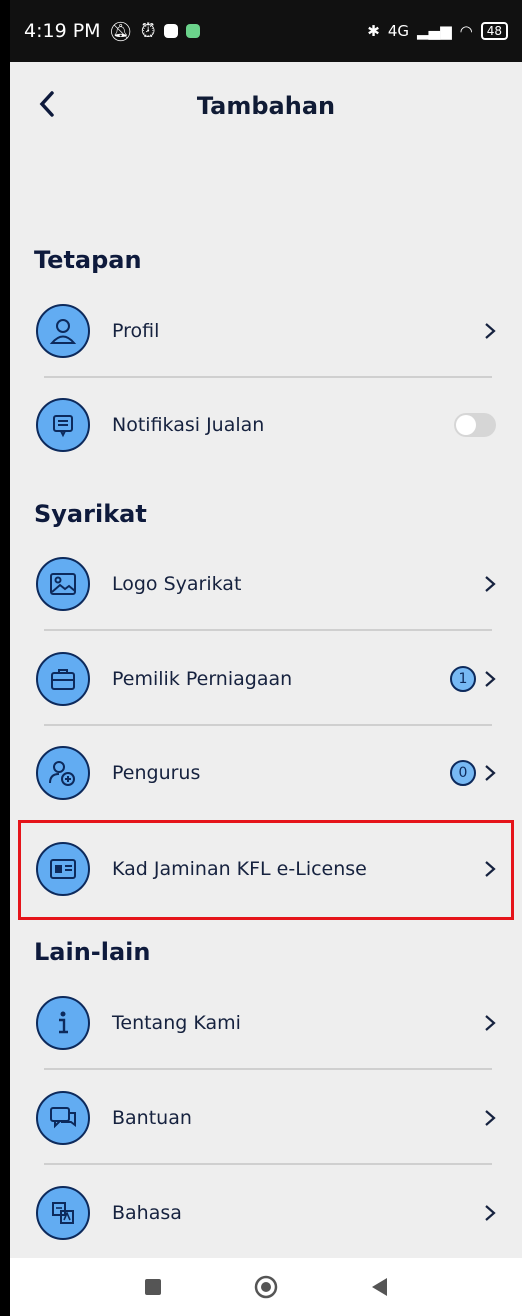 Image resolution: width=522 pixels, height=1316 pixels. Describe the element at coordinates (147, 1213) in the screenshot. I see `menu-item-label: Bahasa` at that location.